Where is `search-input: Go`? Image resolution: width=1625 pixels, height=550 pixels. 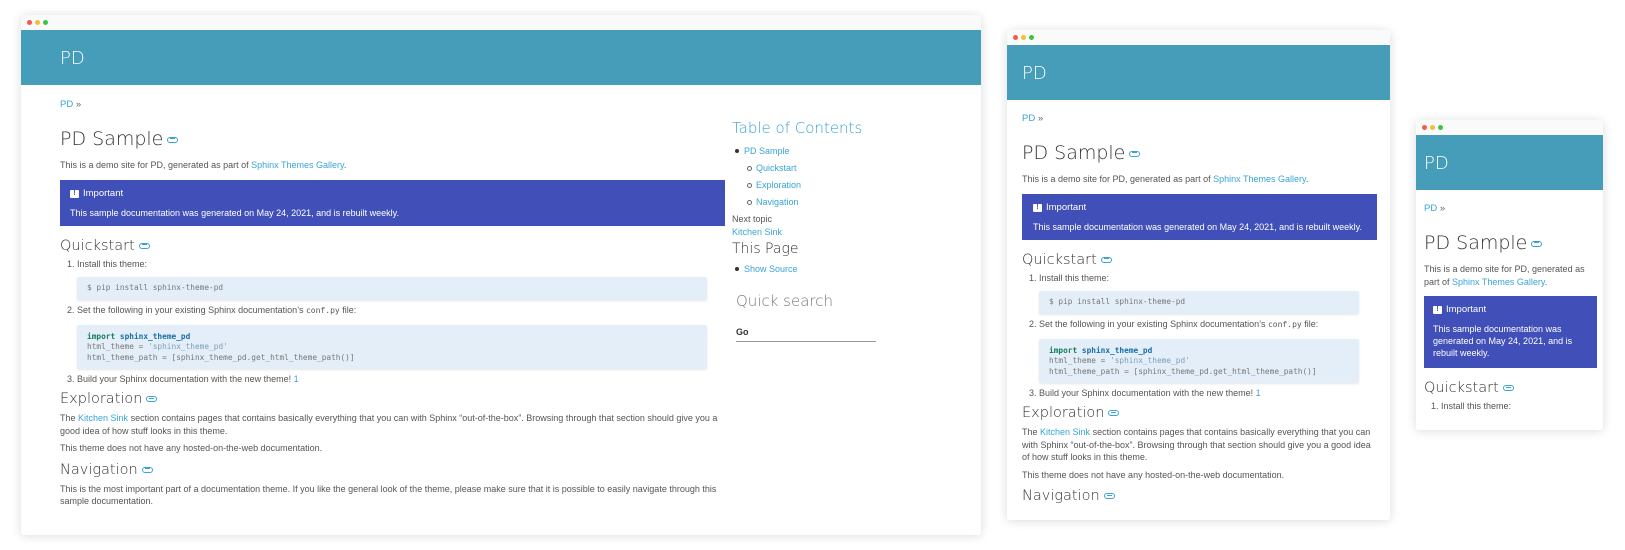
search-input: Go is located at coordinates (806, 332).